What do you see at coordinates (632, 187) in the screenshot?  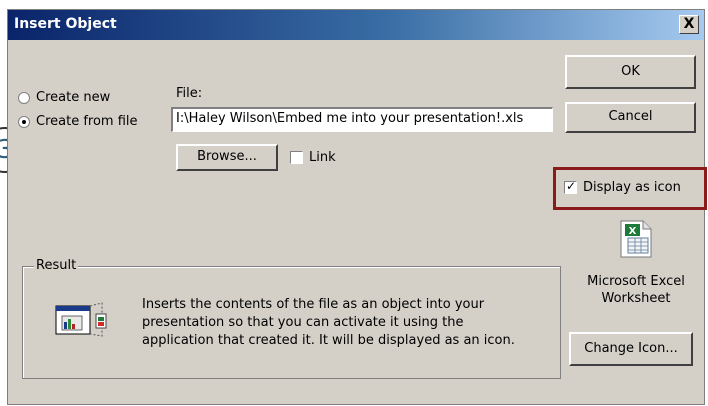 I see `display-as-icon-label: Display as icon` at bounding box center [632, 187].